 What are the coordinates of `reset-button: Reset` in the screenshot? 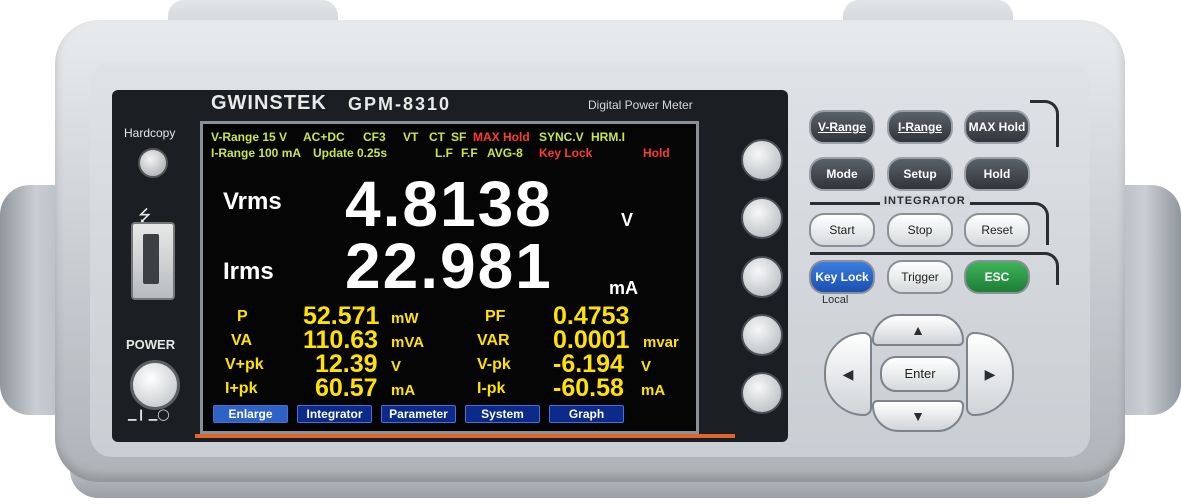 It's located at (997, 230).